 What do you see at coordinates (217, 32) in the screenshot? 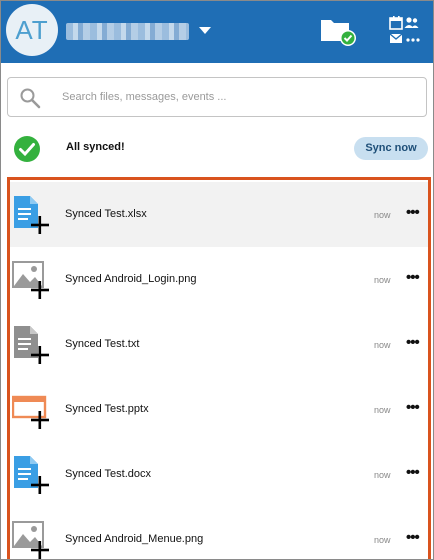
I see `header-bar: AT` at bounding box center [217, 32].